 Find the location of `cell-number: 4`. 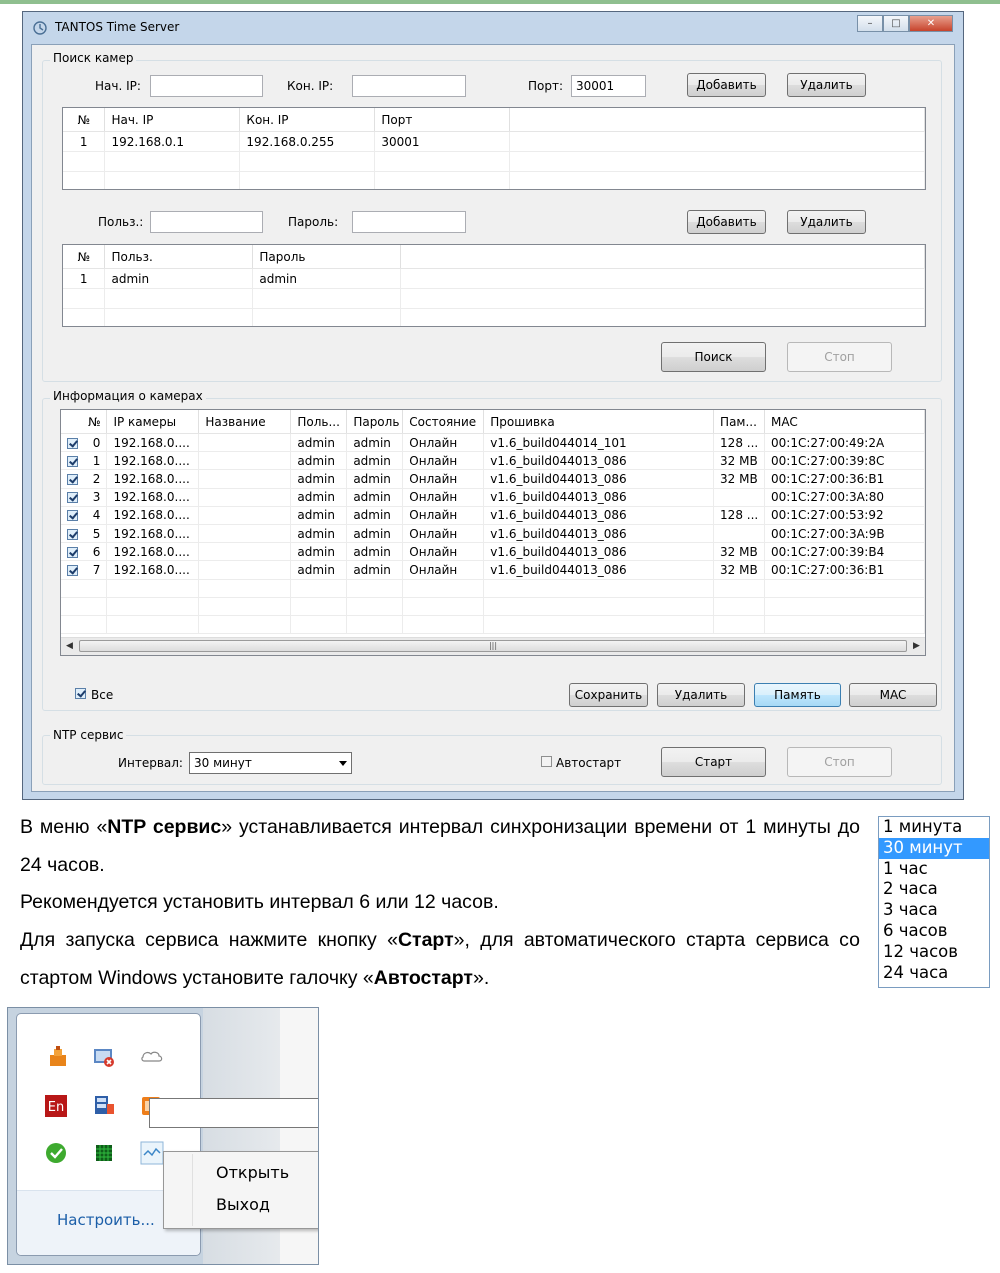

cell-number: 4 is located at coordinates (84, 515).